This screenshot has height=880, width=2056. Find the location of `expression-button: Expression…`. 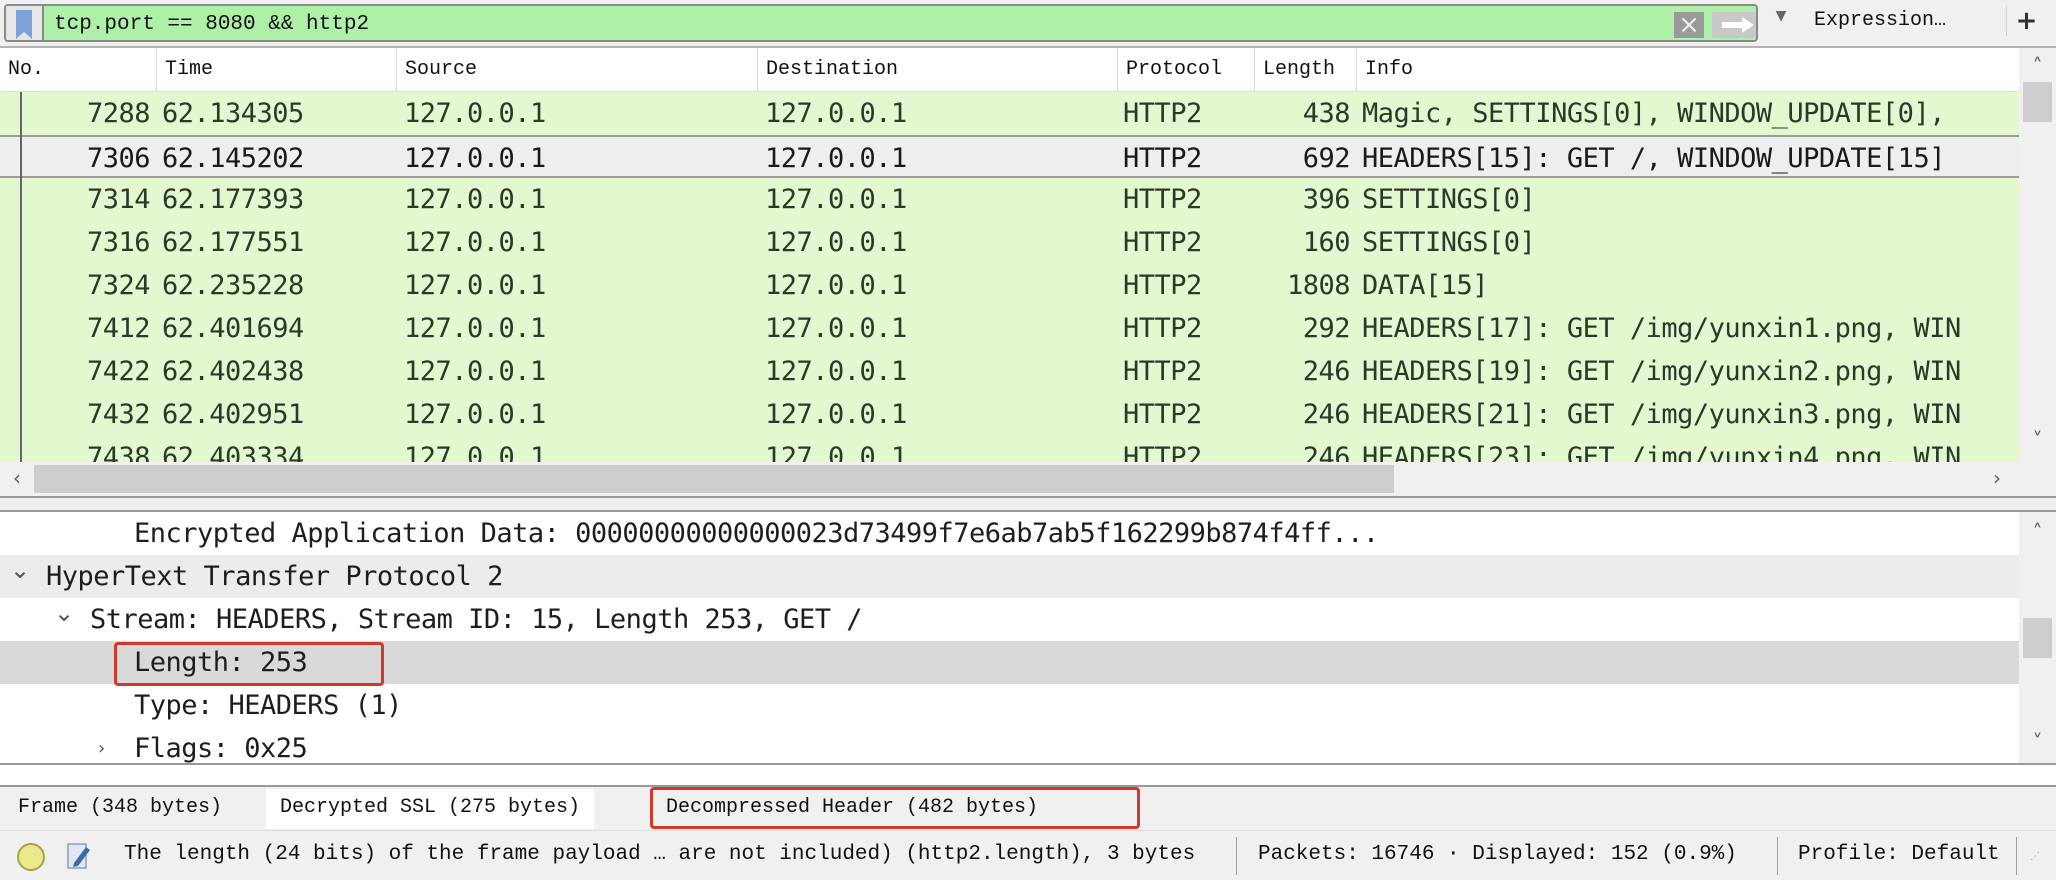

expression-button: Expression… is located at coordinates (1880, 20).